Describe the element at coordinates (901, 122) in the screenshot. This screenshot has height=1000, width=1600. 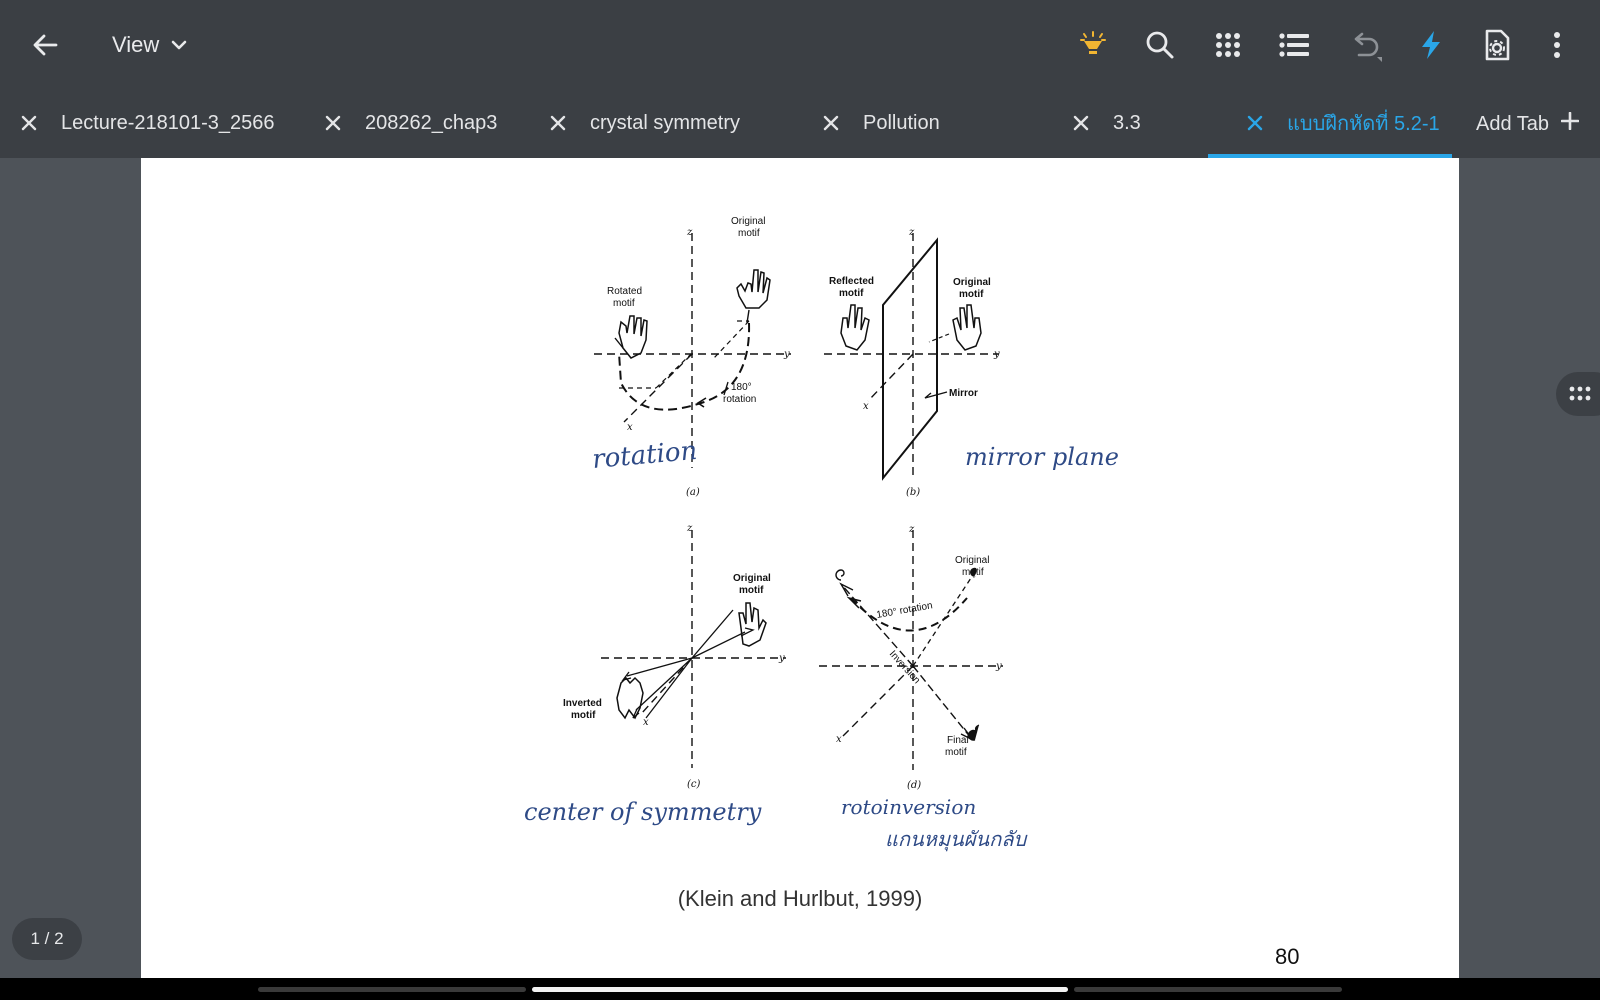
I see `tab-label: Pollution` at that location.